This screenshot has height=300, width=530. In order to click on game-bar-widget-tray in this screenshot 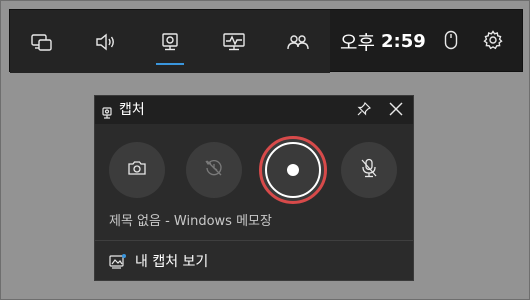, I will do `click(170, 41)`.